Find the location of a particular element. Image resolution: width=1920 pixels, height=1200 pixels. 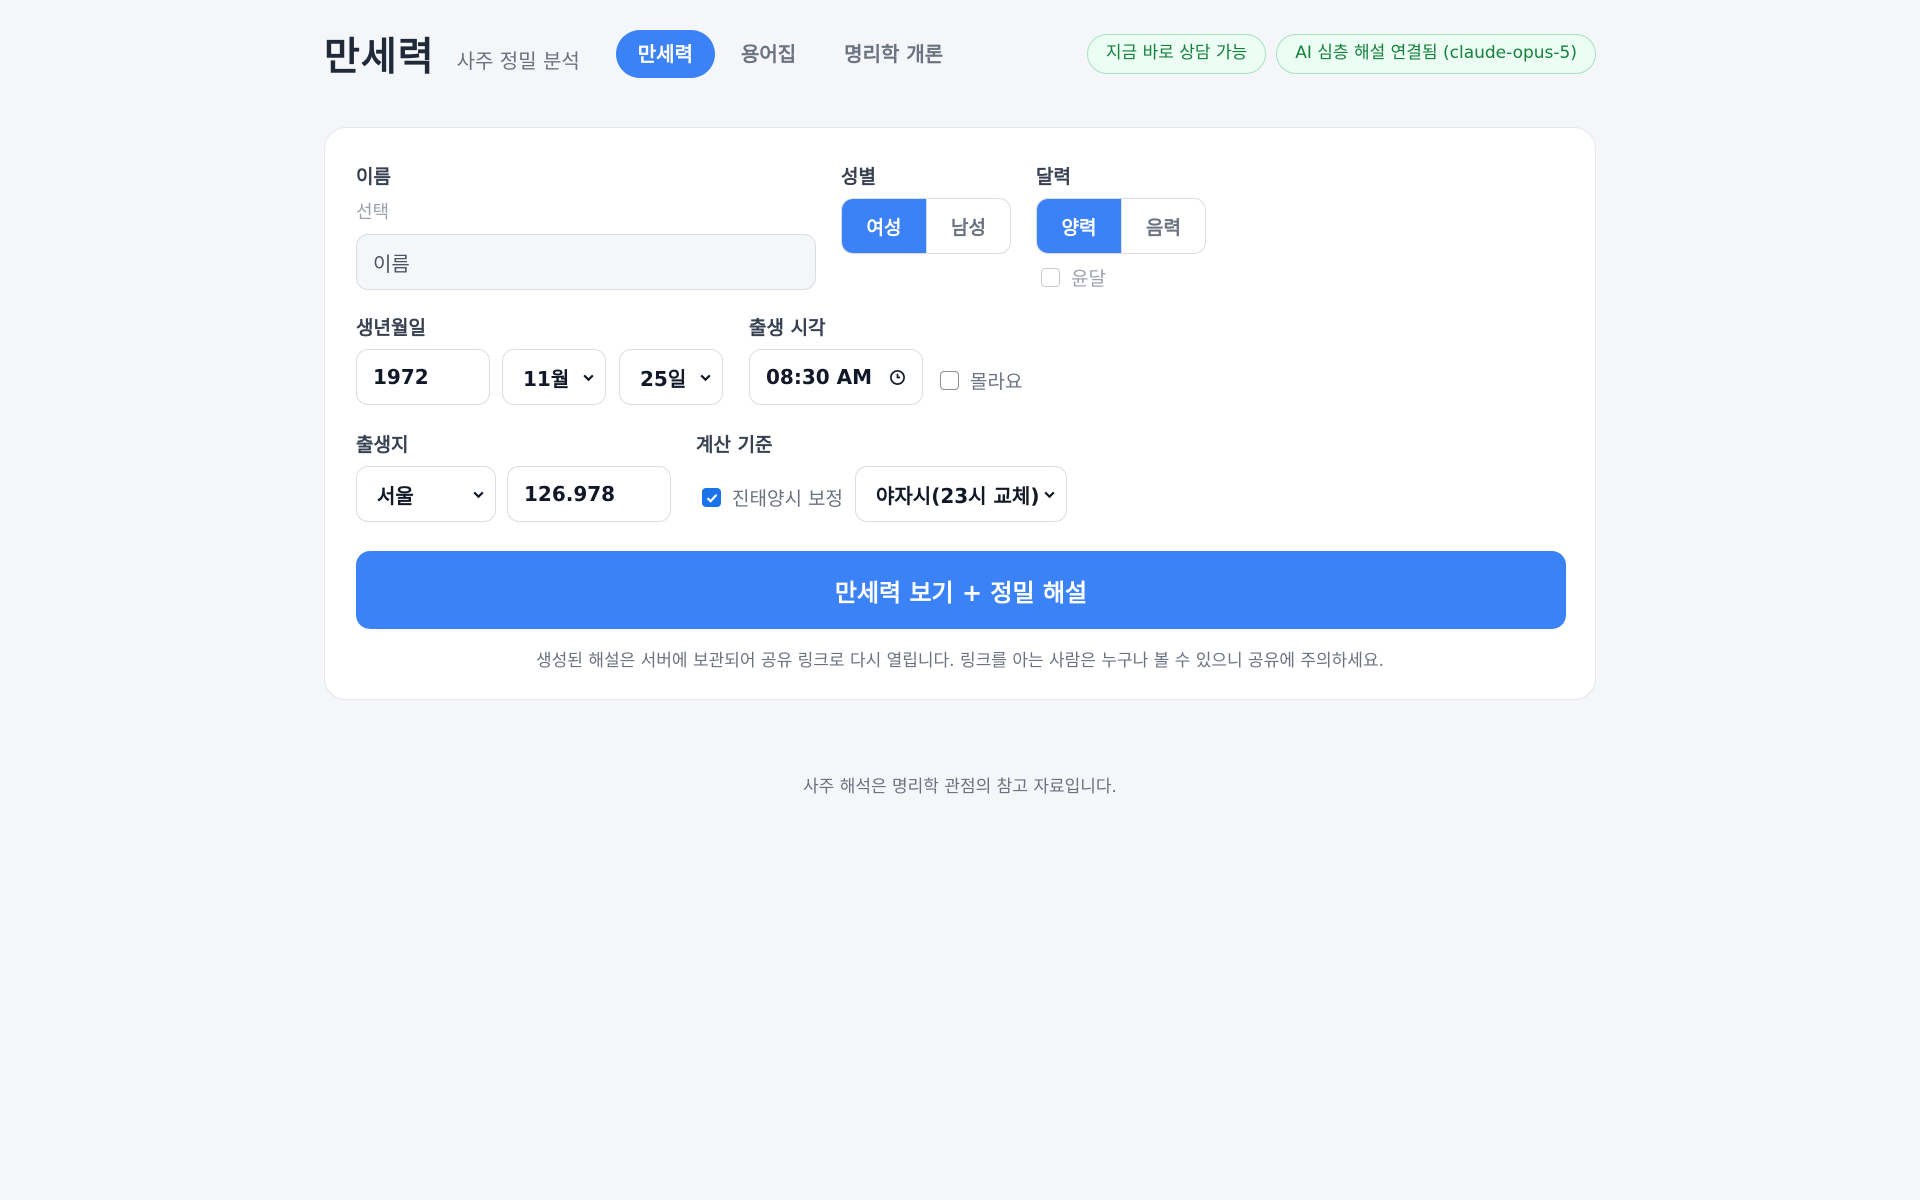

name-input: 이름 is located at coordinates (586, 262).